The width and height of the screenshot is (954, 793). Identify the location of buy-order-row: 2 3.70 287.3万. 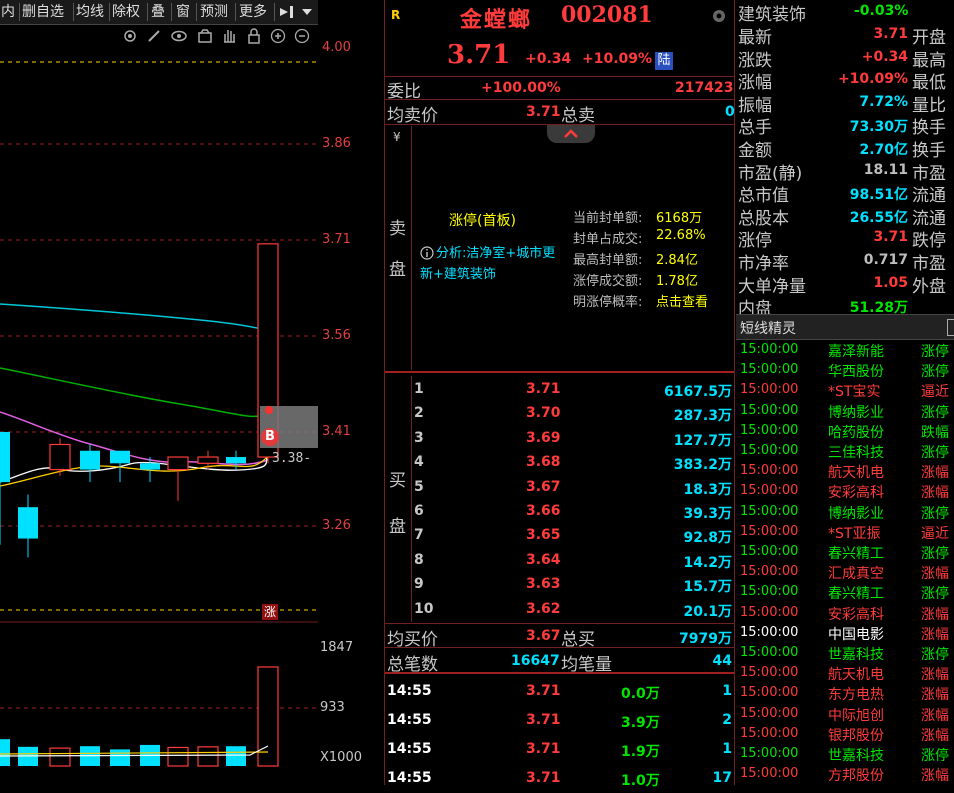
(559, 414).